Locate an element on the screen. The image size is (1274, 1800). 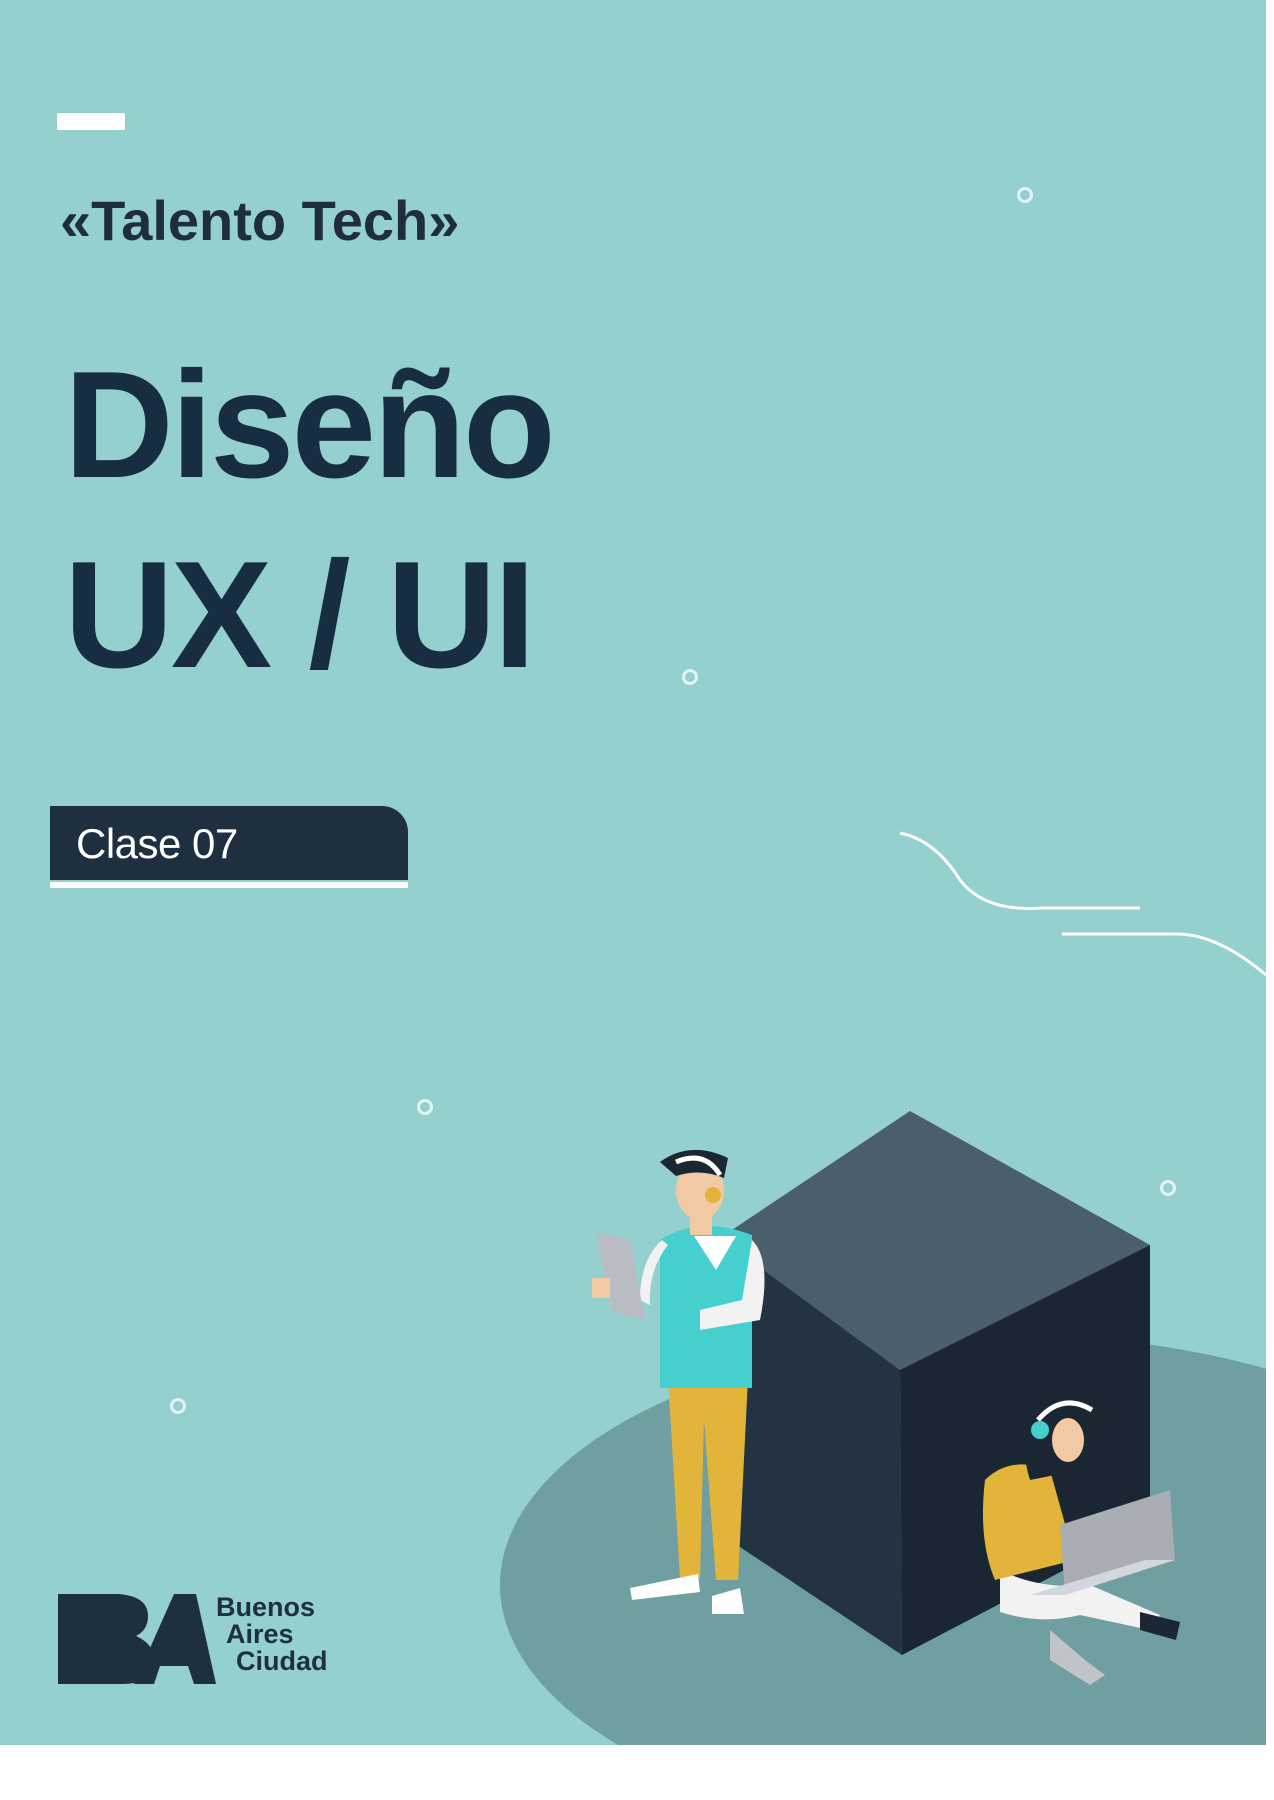
class-tag-label: Clase 07 is located at coordinates (157, 843).